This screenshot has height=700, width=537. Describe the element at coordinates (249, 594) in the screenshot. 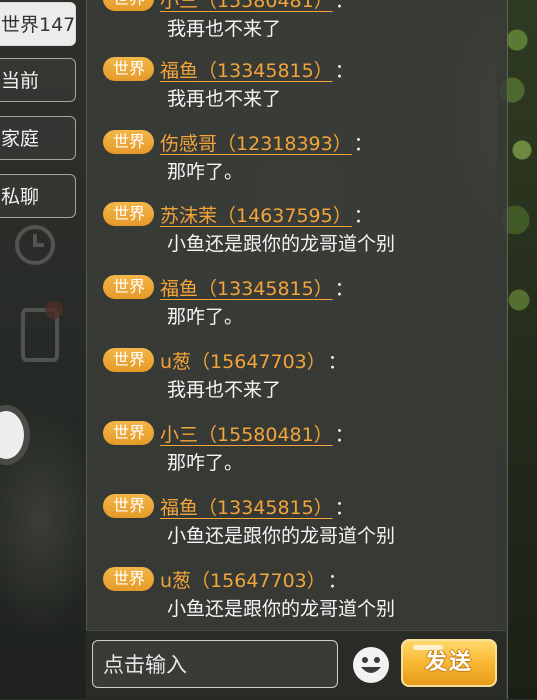

I see `chat-message: 世界 u葱（15647703） ： 小鱼还是跟你的龙哥道个别` at that location.